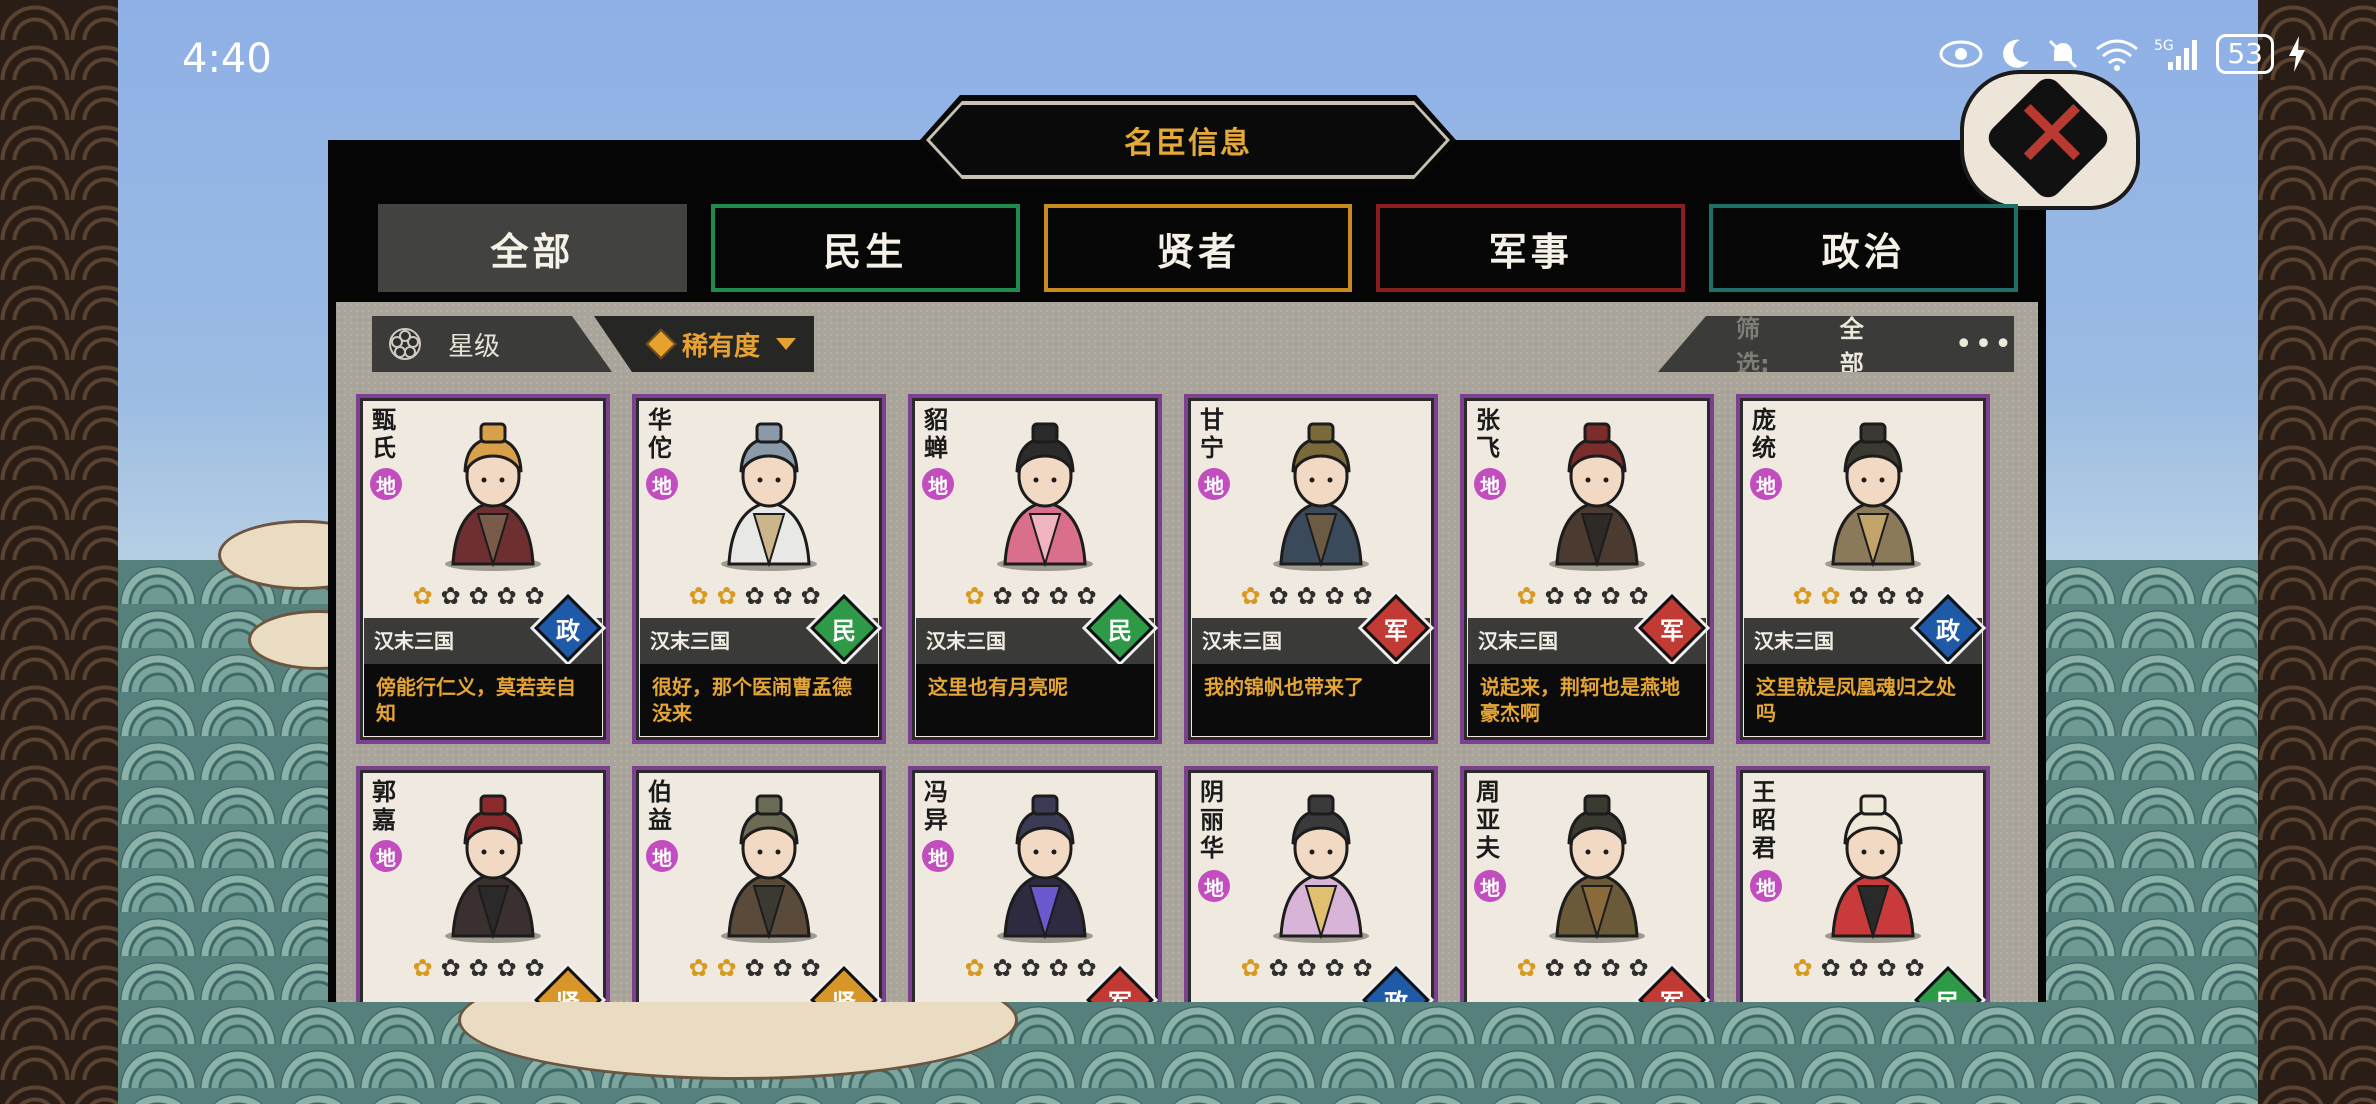 Image resolution: width=2376 pixels, height=1104 pixels. What do you see at coordinates (2052, 134) in the screenshot?
I see `close-x-icon: ✕` at bounding box center [2052, 134].